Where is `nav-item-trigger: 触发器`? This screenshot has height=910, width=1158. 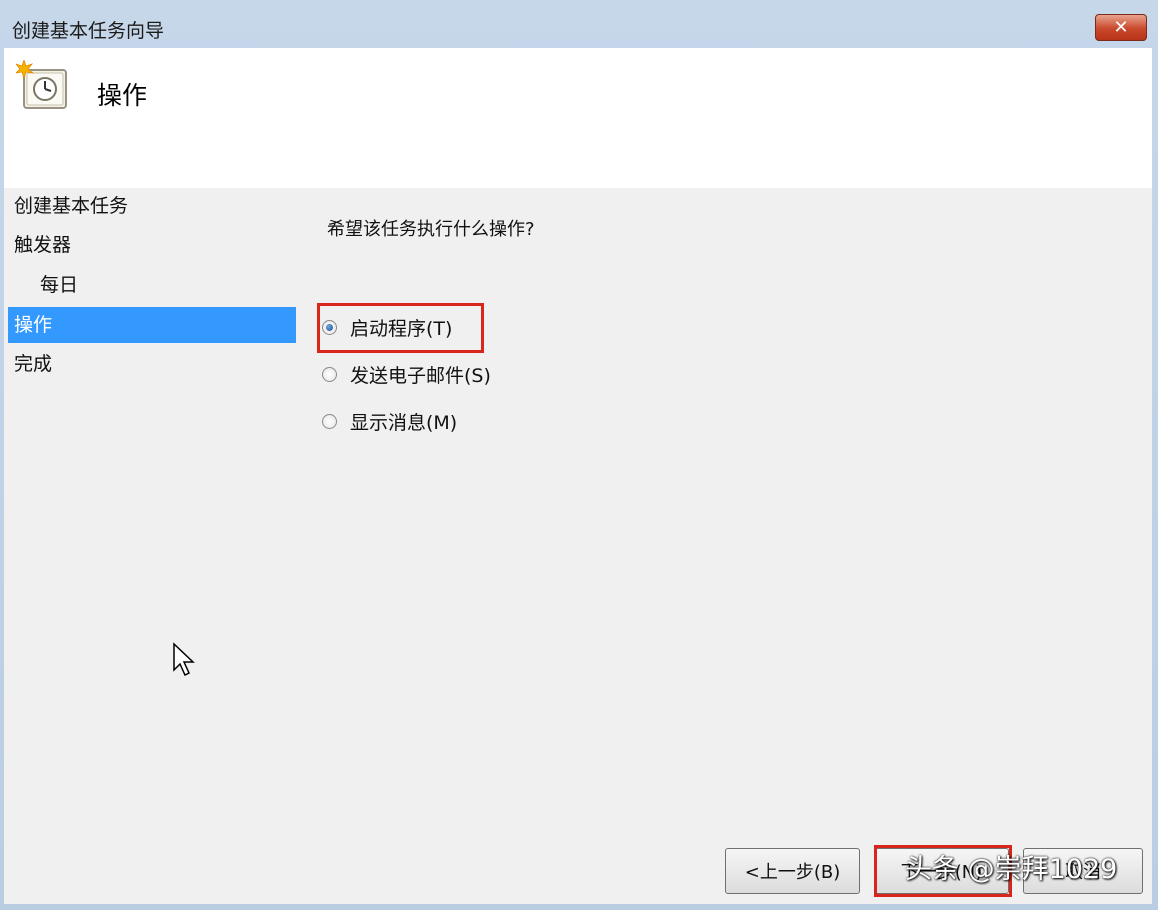
nav-item-trigger: 触发器 is located at coordinates (152, 245).